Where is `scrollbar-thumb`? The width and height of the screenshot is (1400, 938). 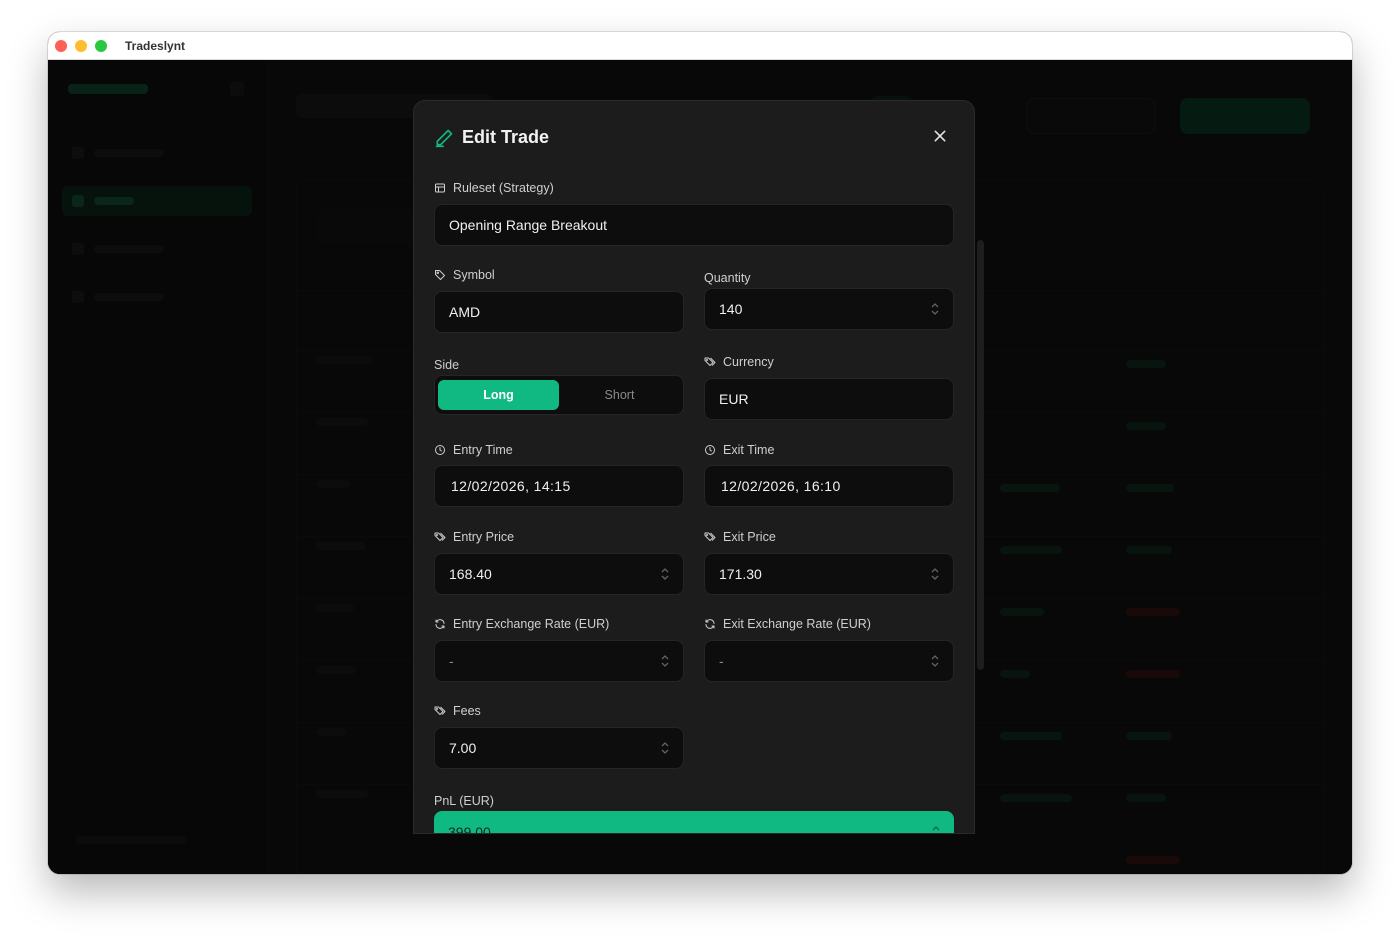 scrollbar-thumb is located at coordinates (980, 455).